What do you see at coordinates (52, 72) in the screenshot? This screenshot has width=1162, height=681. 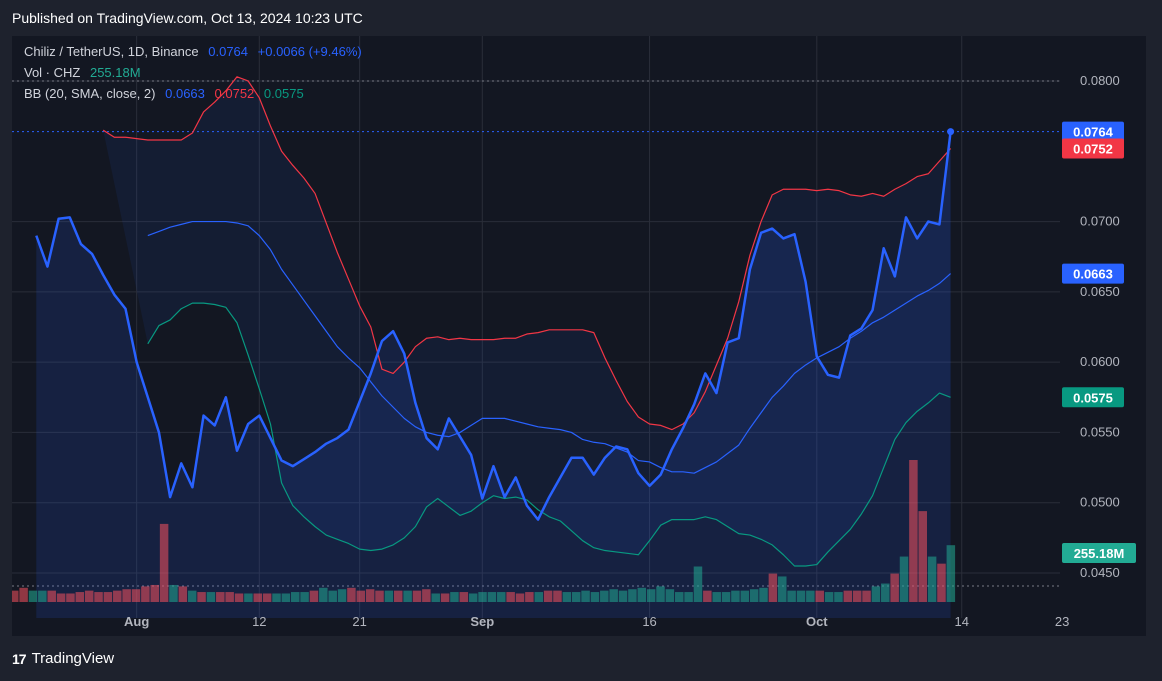 I see `legend-volume-label: Vol · CHZ` at bounding box center [52, 72].